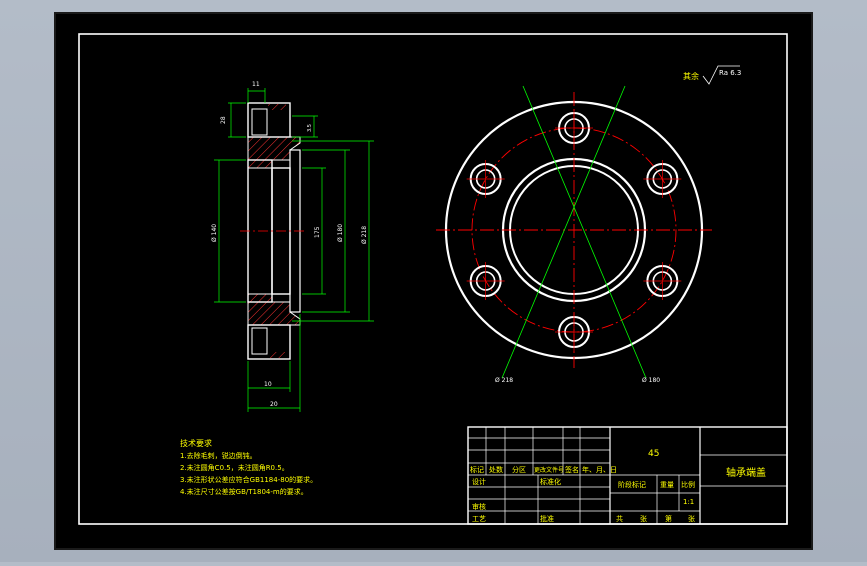 This screenshot has height=566, width=867. I want to click on dim-front-outer: Ø 218, so click(504, 380).